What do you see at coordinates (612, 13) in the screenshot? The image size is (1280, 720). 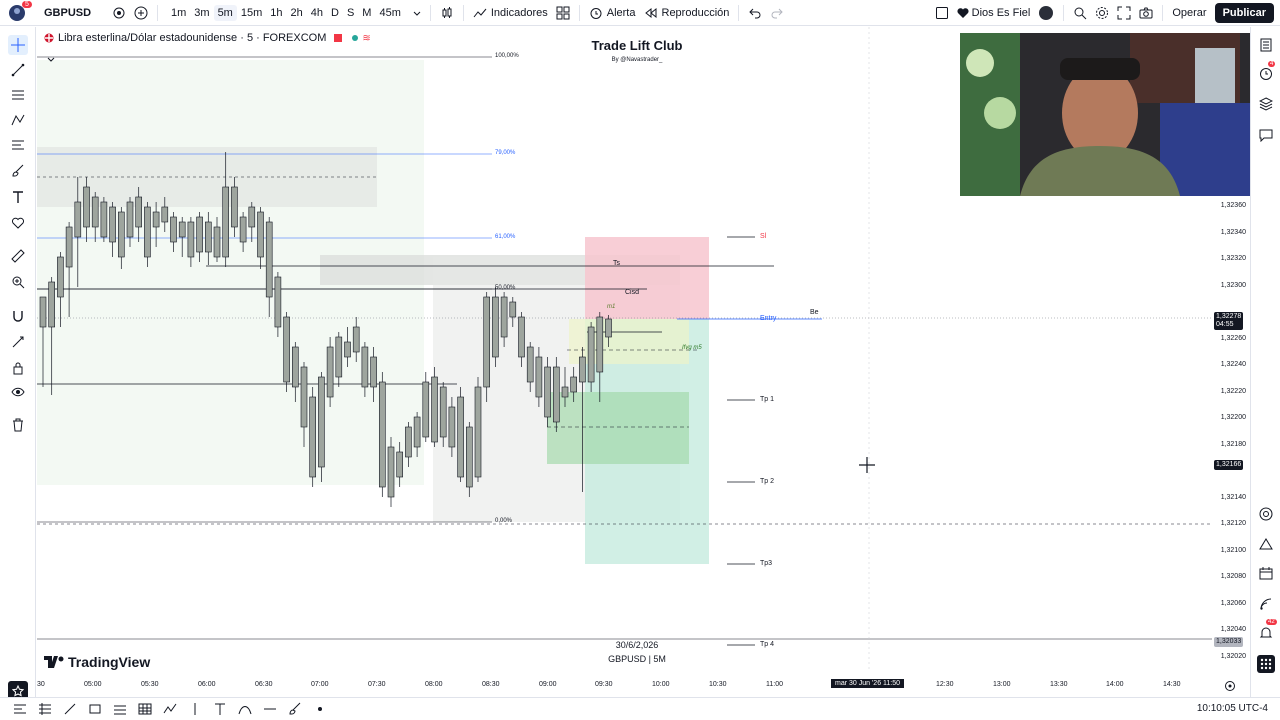 I see `alert-button: Alerta` at bounding box center [612, 13].